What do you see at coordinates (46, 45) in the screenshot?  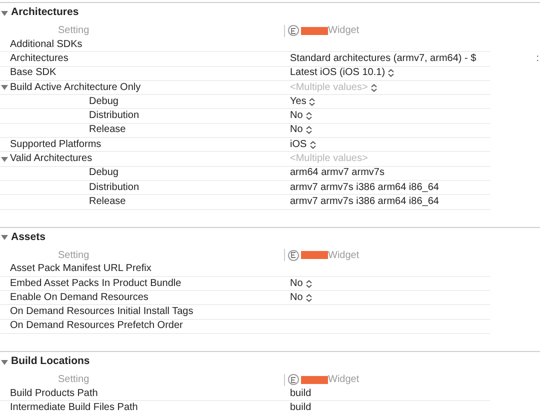 I see `setting-name: Additional SDKs` at bounding box center [46, 45].